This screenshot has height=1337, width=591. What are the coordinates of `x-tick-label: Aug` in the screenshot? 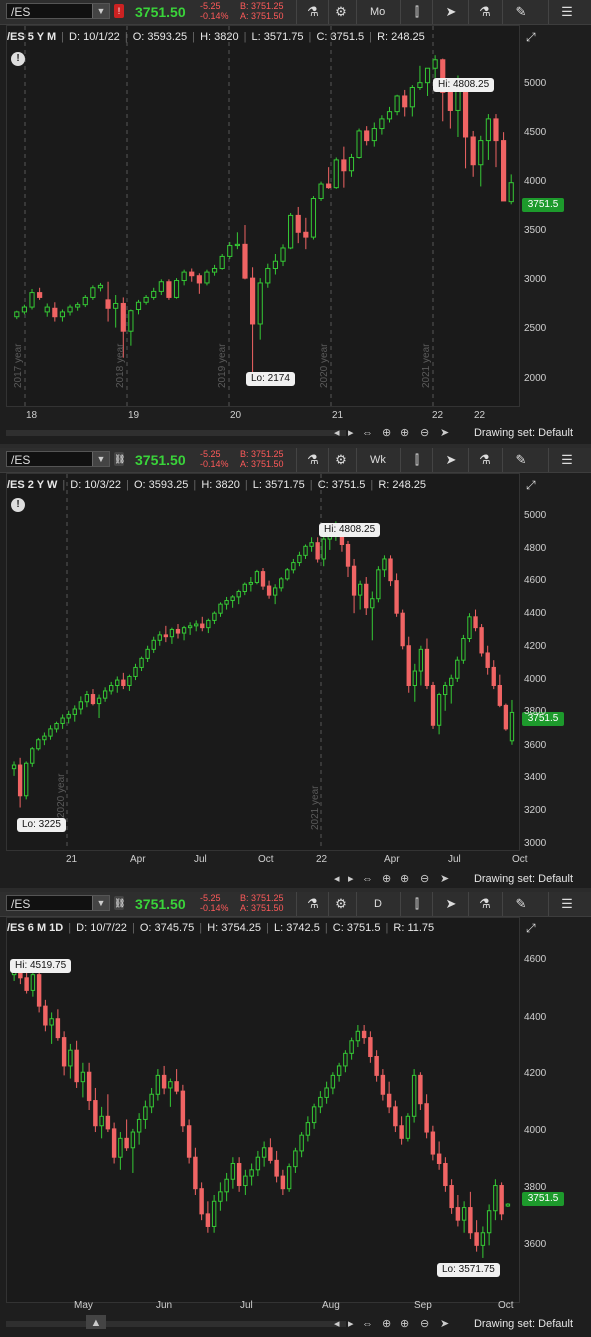 It's located at (331, 1305).